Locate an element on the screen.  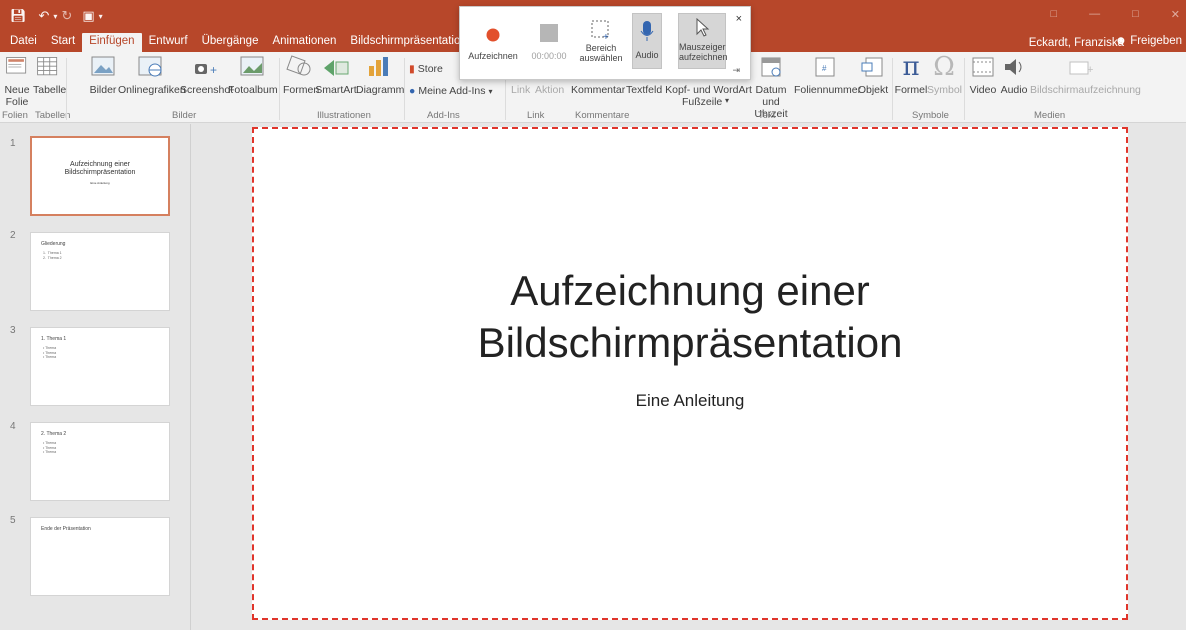
group-label-text: Text is located at coordinates (767, 115).